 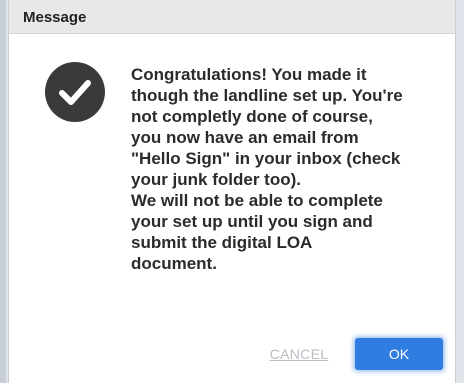 What do you see at coordinates (299, 354) in the screenshot?
I see `cancel-button: CANCEL` at bounding box center [299, 354].